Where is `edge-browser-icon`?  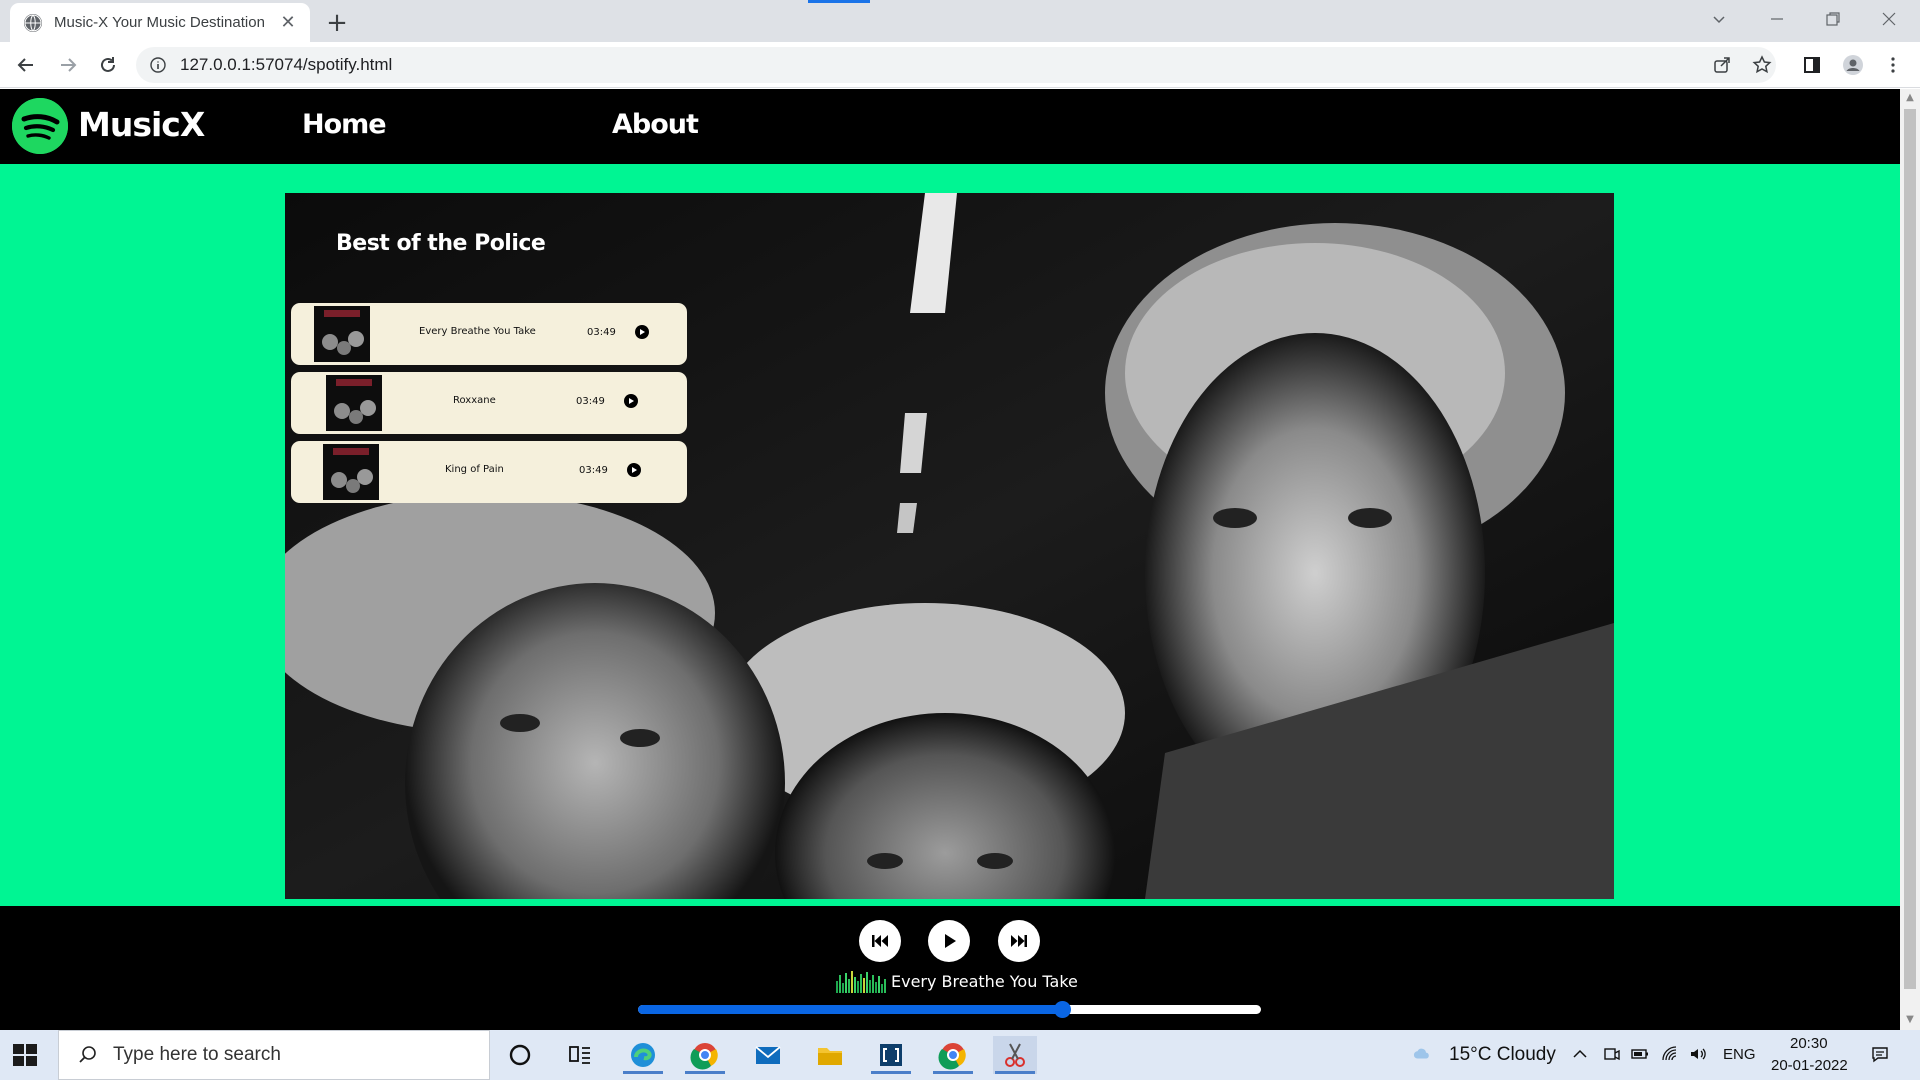 edge-browser-icon is located at coordinates (643, 1055).